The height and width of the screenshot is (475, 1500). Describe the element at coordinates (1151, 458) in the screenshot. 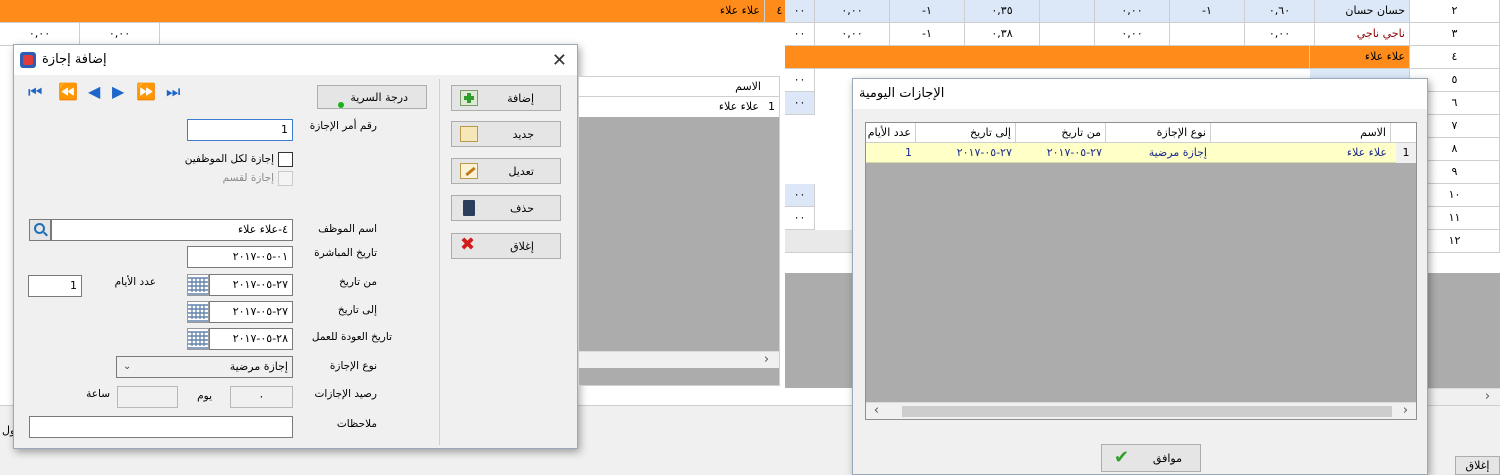

I see `ok-button: موافق ✔` at that location.